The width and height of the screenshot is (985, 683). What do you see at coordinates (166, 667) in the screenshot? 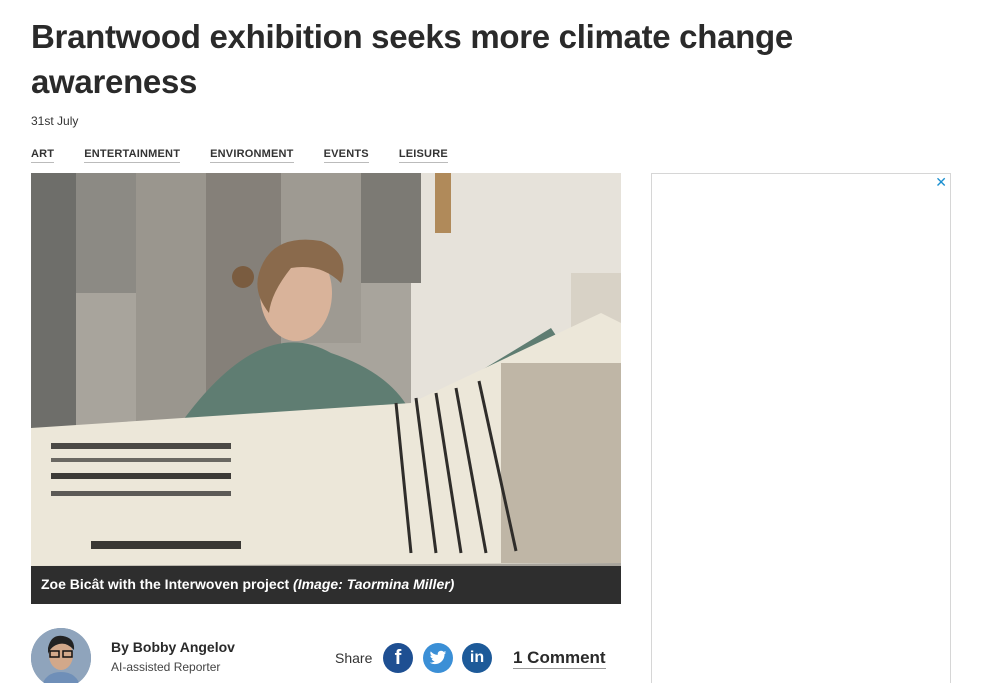
I see `author-role: AI-assisted Reporter` at bounding box center [166, 667].